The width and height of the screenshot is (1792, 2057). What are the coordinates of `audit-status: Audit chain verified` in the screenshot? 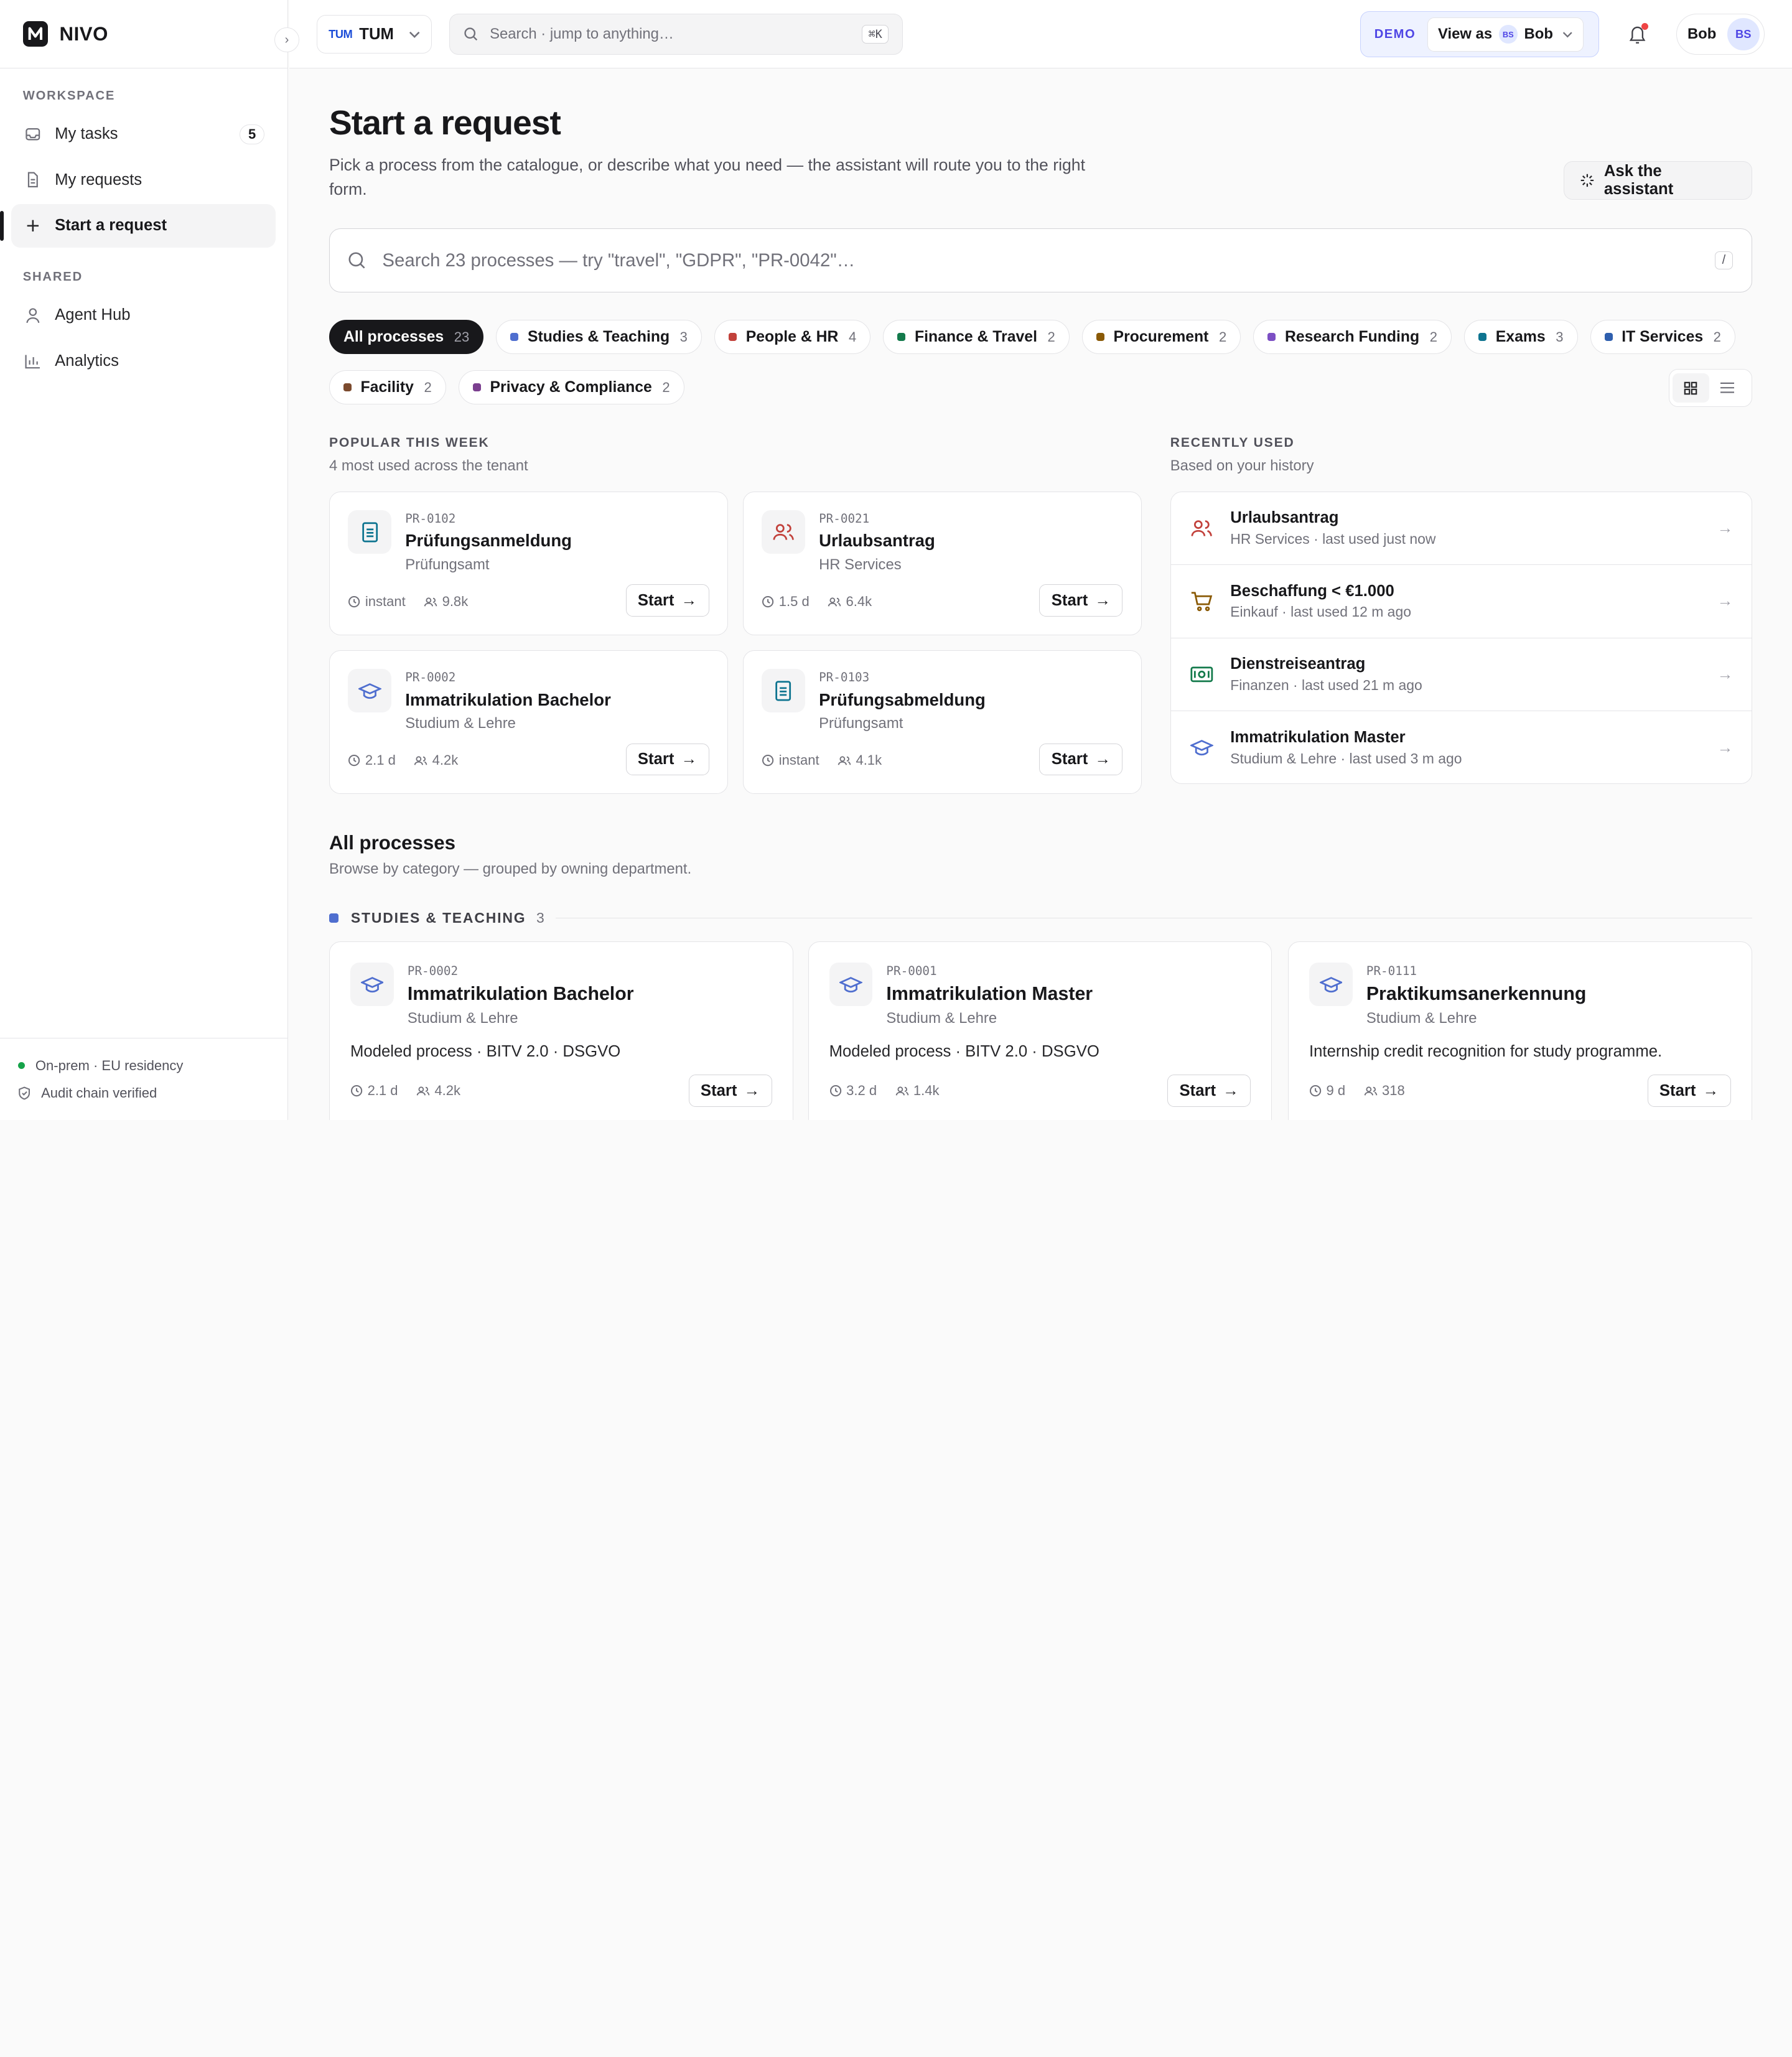 It's located at (99, 1092).